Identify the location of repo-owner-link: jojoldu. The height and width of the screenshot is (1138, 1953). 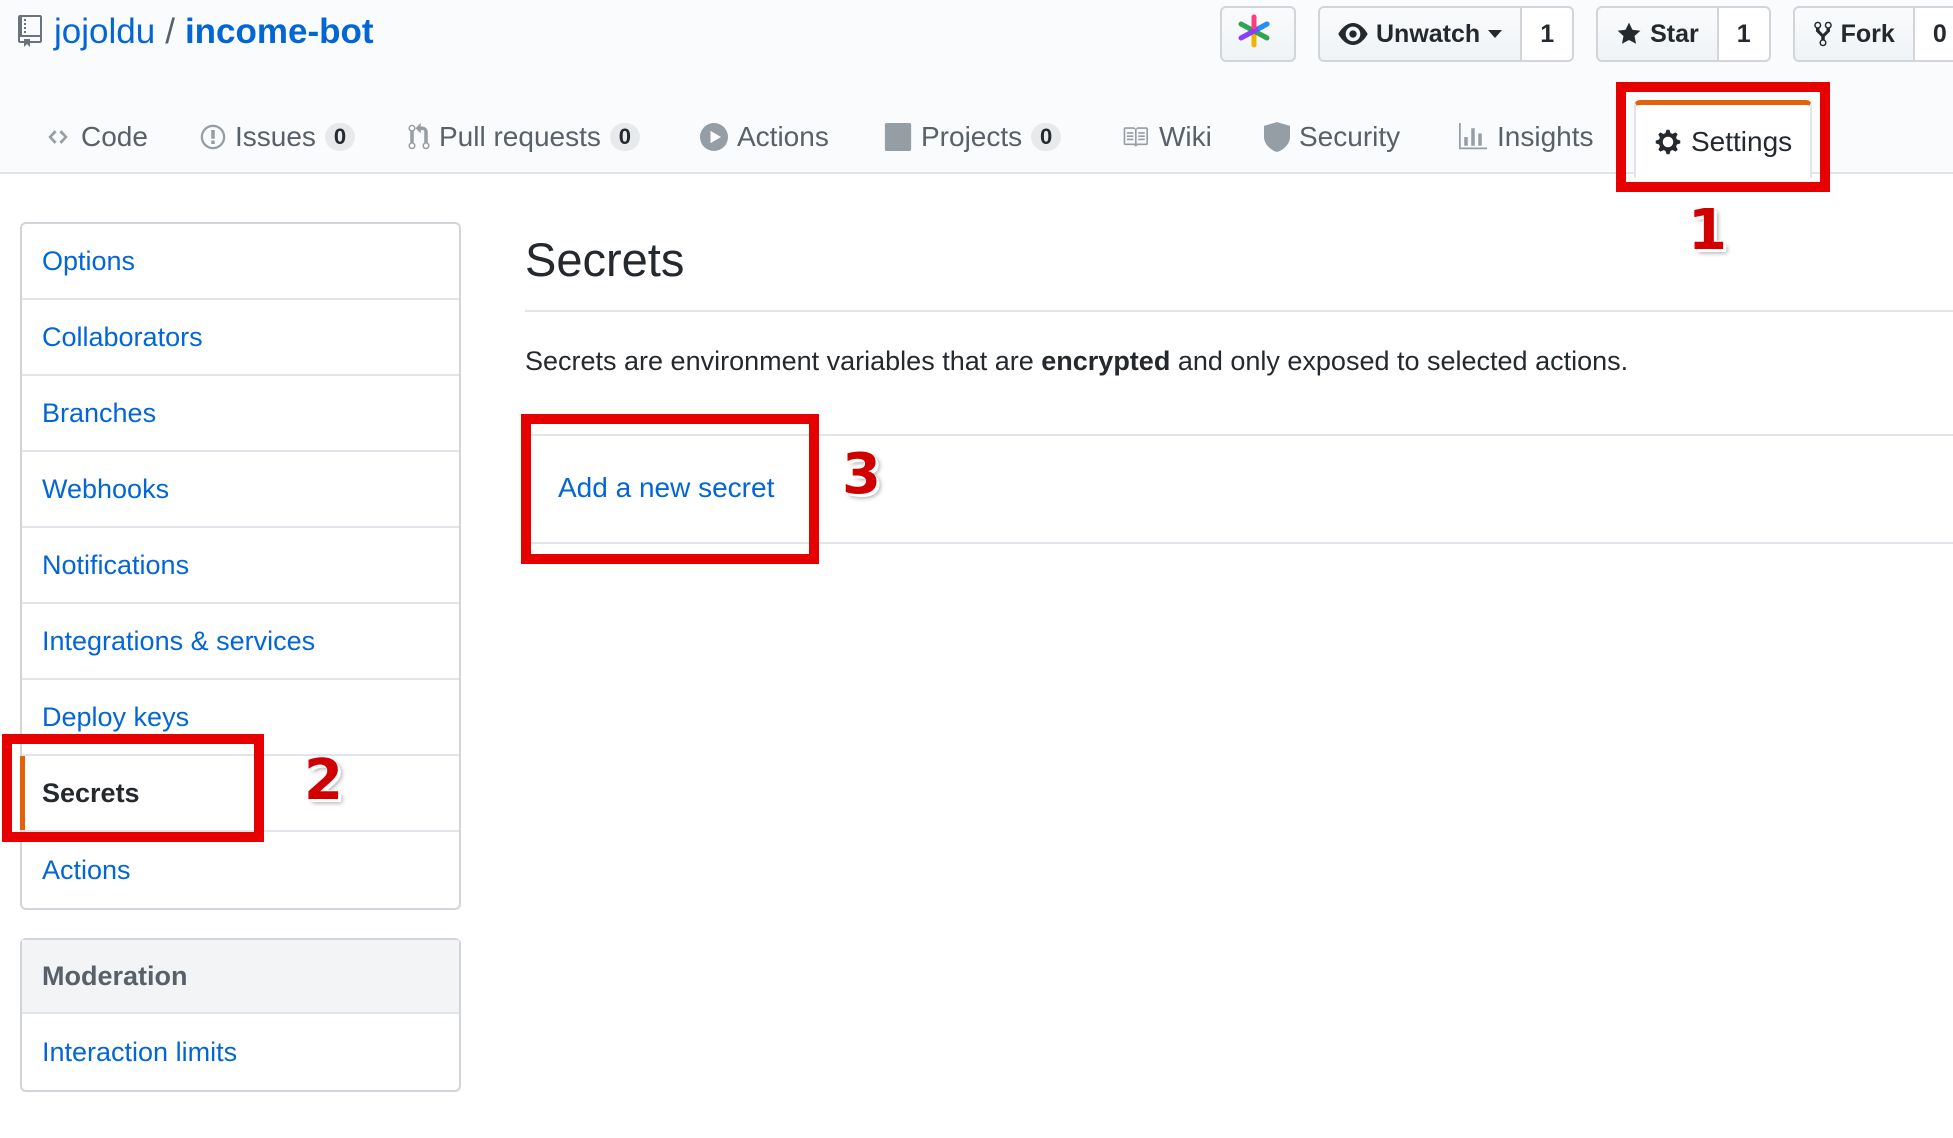
(104, 32).